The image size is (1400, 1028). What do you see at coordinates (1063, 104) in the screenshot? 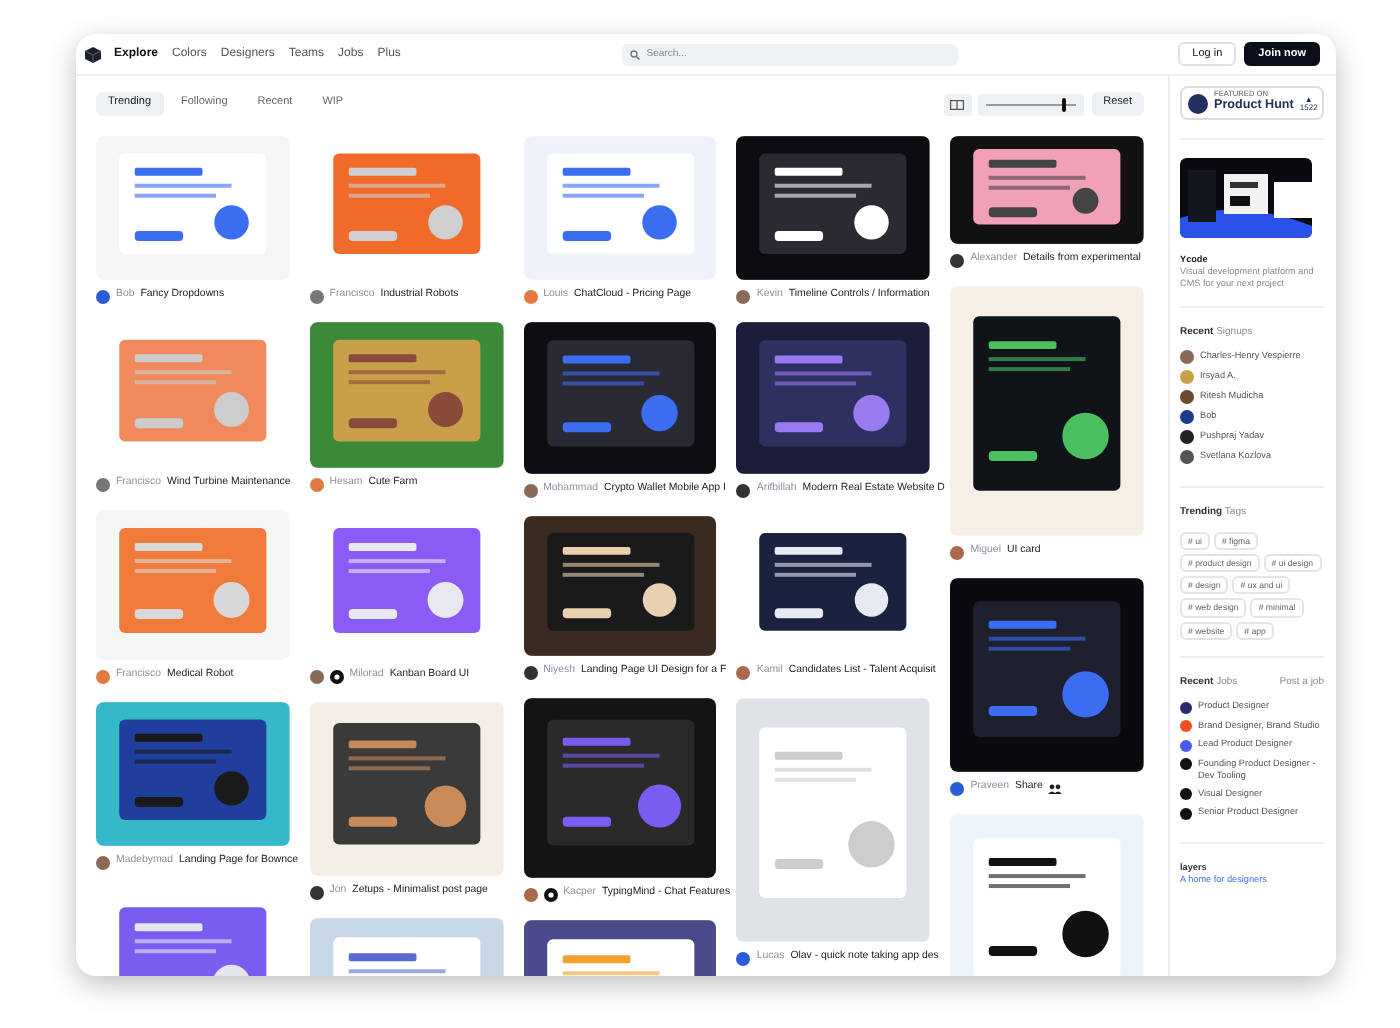
I see `slider-thumb` at bounding box center [1063, 104].